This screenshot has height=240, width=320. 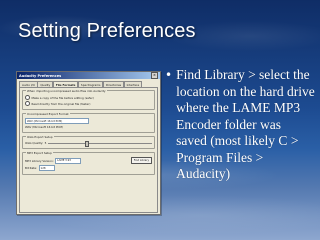 What do you see at coordinates (107, 31) in the screenshot?
I see `slide-title: Setting Preferences` at bounding box center [107, 31].